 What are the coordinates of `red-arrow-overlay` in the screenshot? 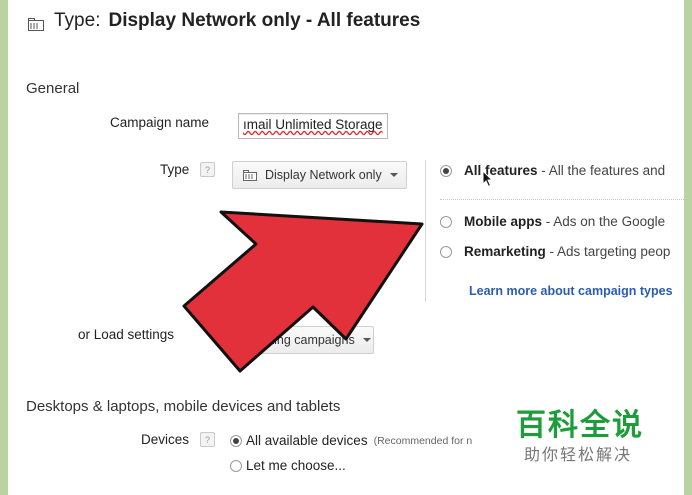 It's located at (303, 291).